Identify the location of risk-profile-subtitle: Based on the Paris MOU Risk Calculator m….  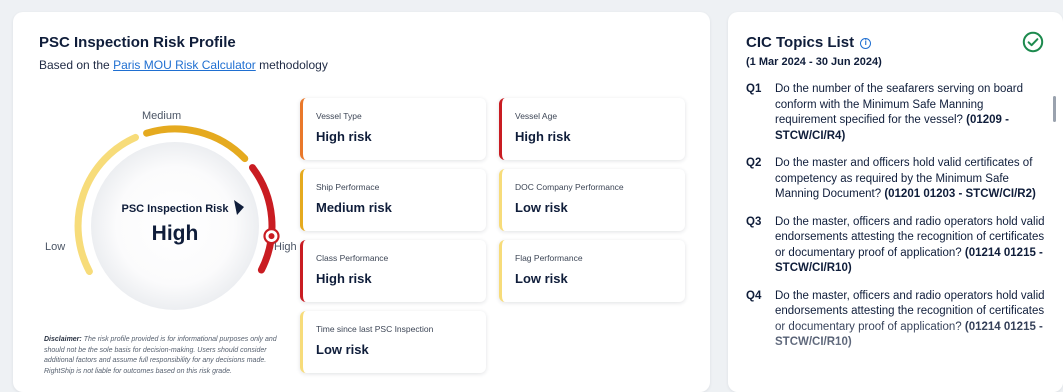
(183, 65).